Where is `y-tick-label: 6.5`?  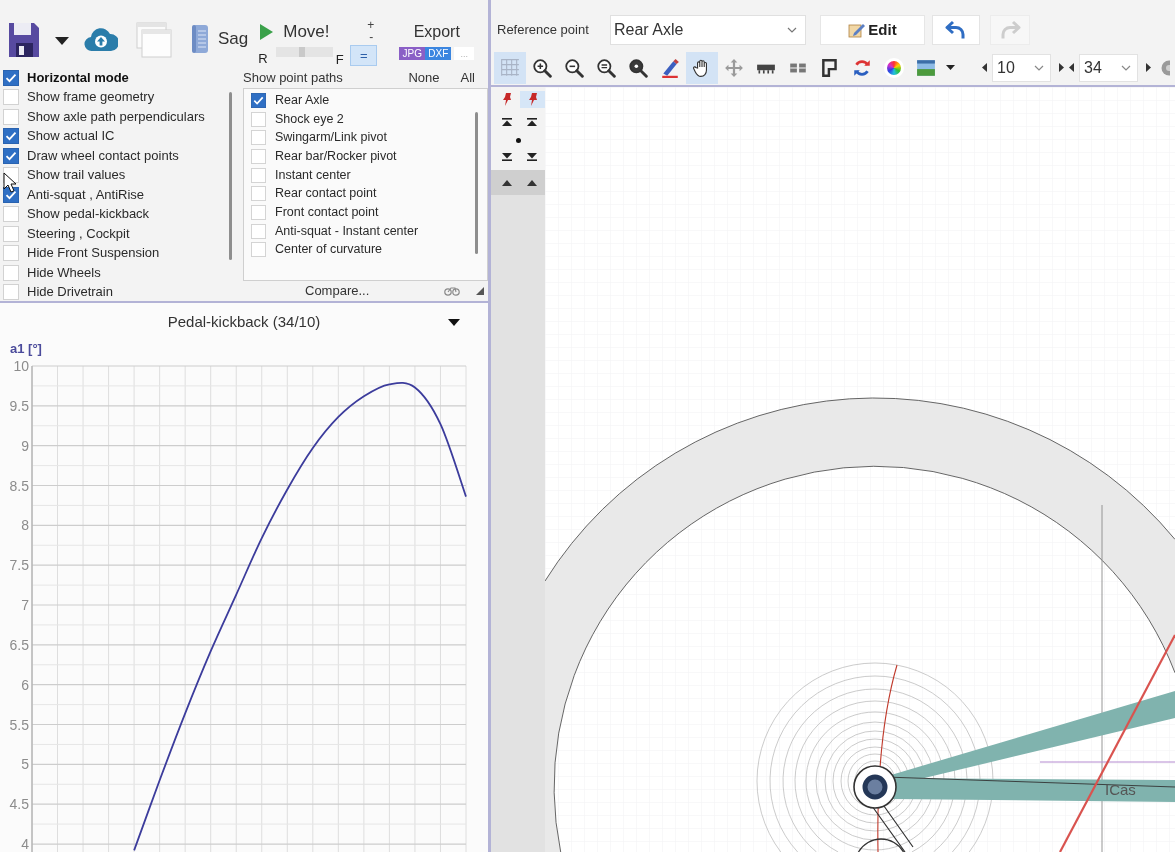
y-tick-label: 6.5 is located at coordinates (19, 644).